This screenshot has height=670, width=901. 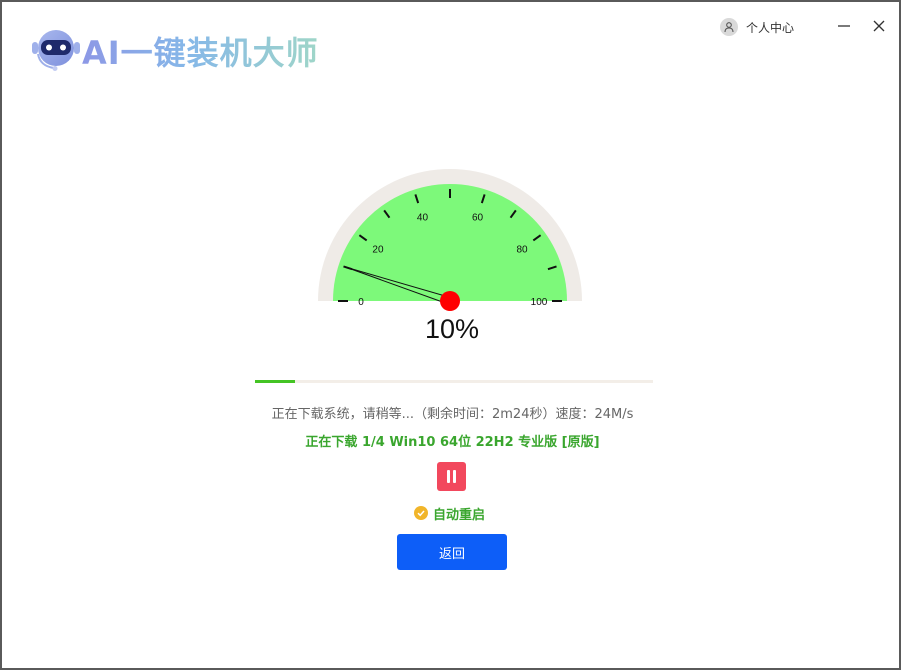 I want to click on gauge-tick-label: 80, so click(x=522, y=250).